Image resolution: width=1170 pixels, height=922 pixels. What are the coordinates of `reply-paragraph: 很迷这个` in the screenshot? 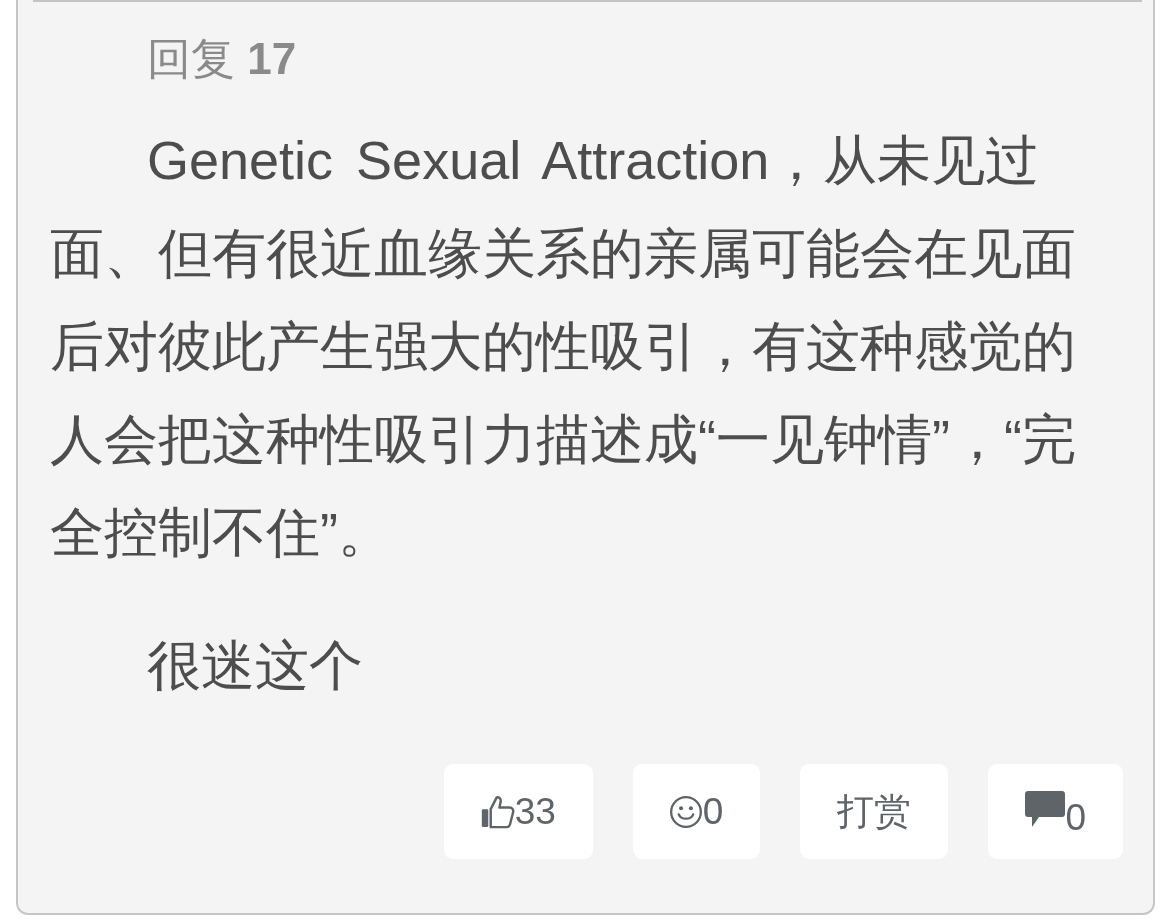 It's located at (255, 665).